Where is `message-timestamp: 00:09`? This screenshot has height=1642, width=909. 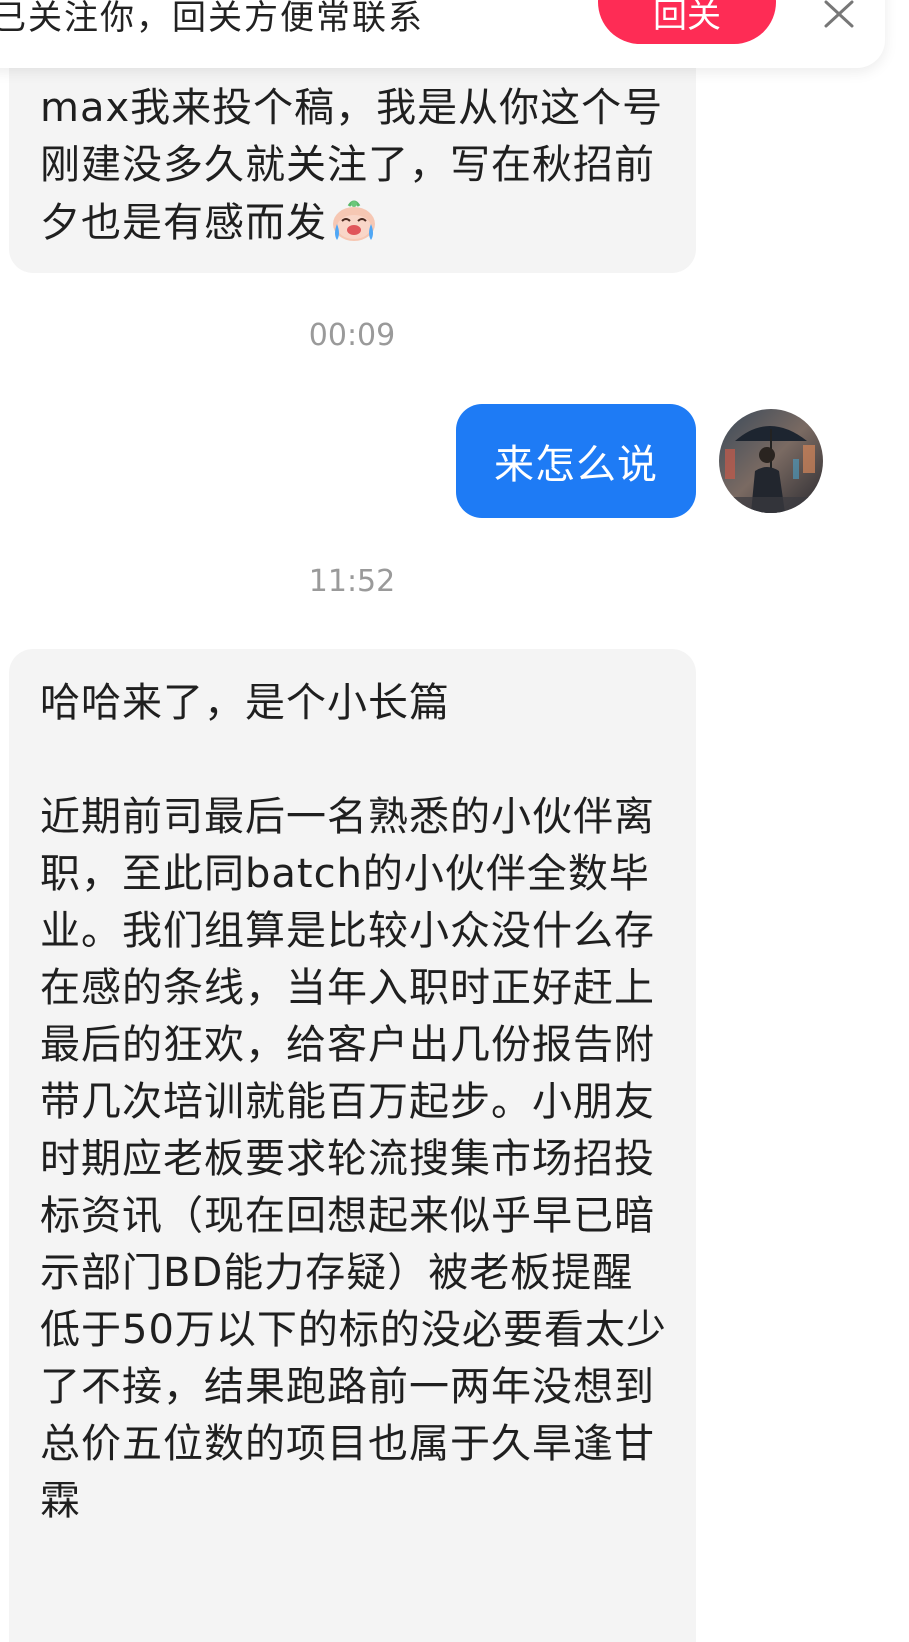 message-timestamp: 00:09 is located at coordinates (352, 335).